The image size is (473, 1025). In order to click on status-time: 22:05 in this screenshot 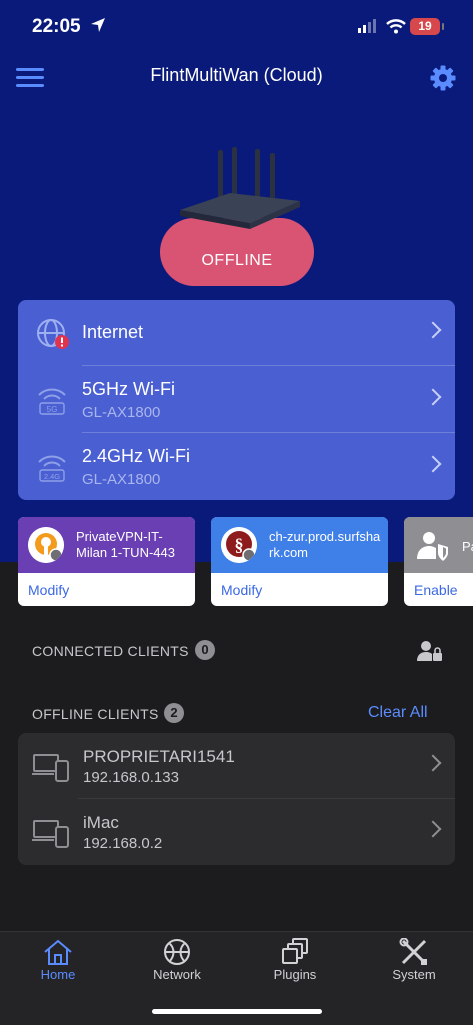, I will do `click(56, 26)`.